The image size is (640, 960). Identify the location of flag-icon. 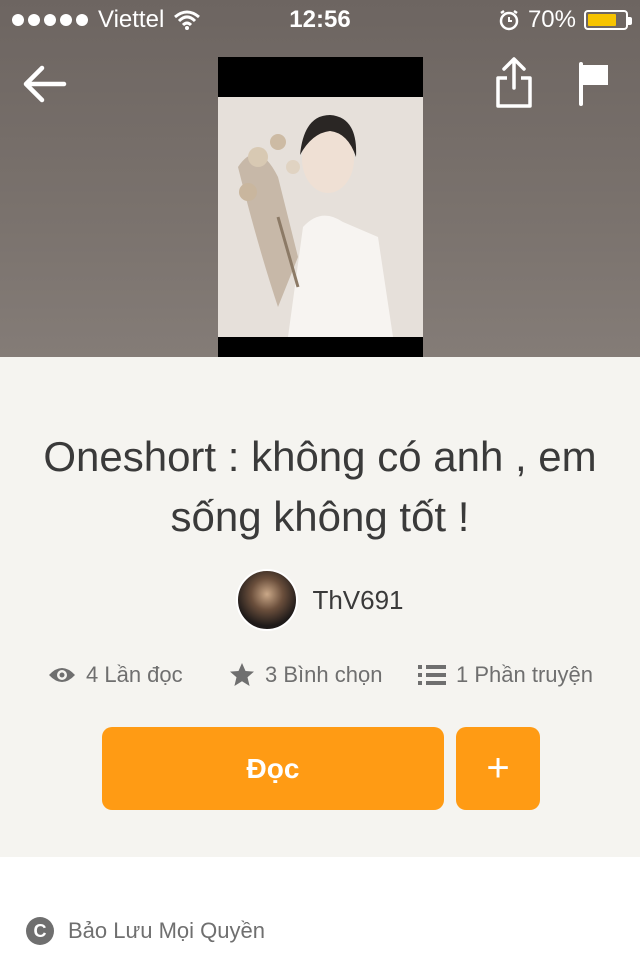
(594, 83).